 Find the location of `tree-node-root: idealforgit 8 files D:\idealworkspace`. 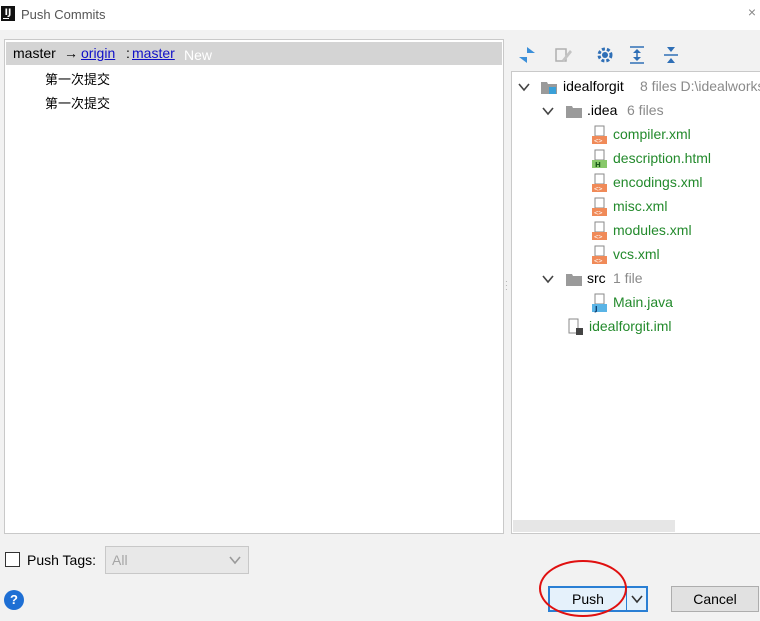

tree-node-root: idealforgit 8 files D:\idealworkspace is located at coordinates (636, 87).